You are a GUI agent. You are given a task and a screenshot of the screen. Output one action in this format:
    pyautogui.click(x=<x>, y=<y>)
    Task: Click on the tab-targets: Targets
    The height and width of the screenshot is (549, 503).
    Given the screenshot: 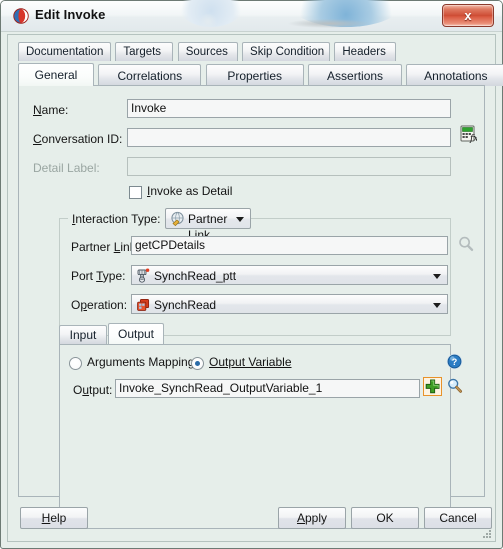 What is the action you would take?
    pyautogui.click(x=144, y=51)
    